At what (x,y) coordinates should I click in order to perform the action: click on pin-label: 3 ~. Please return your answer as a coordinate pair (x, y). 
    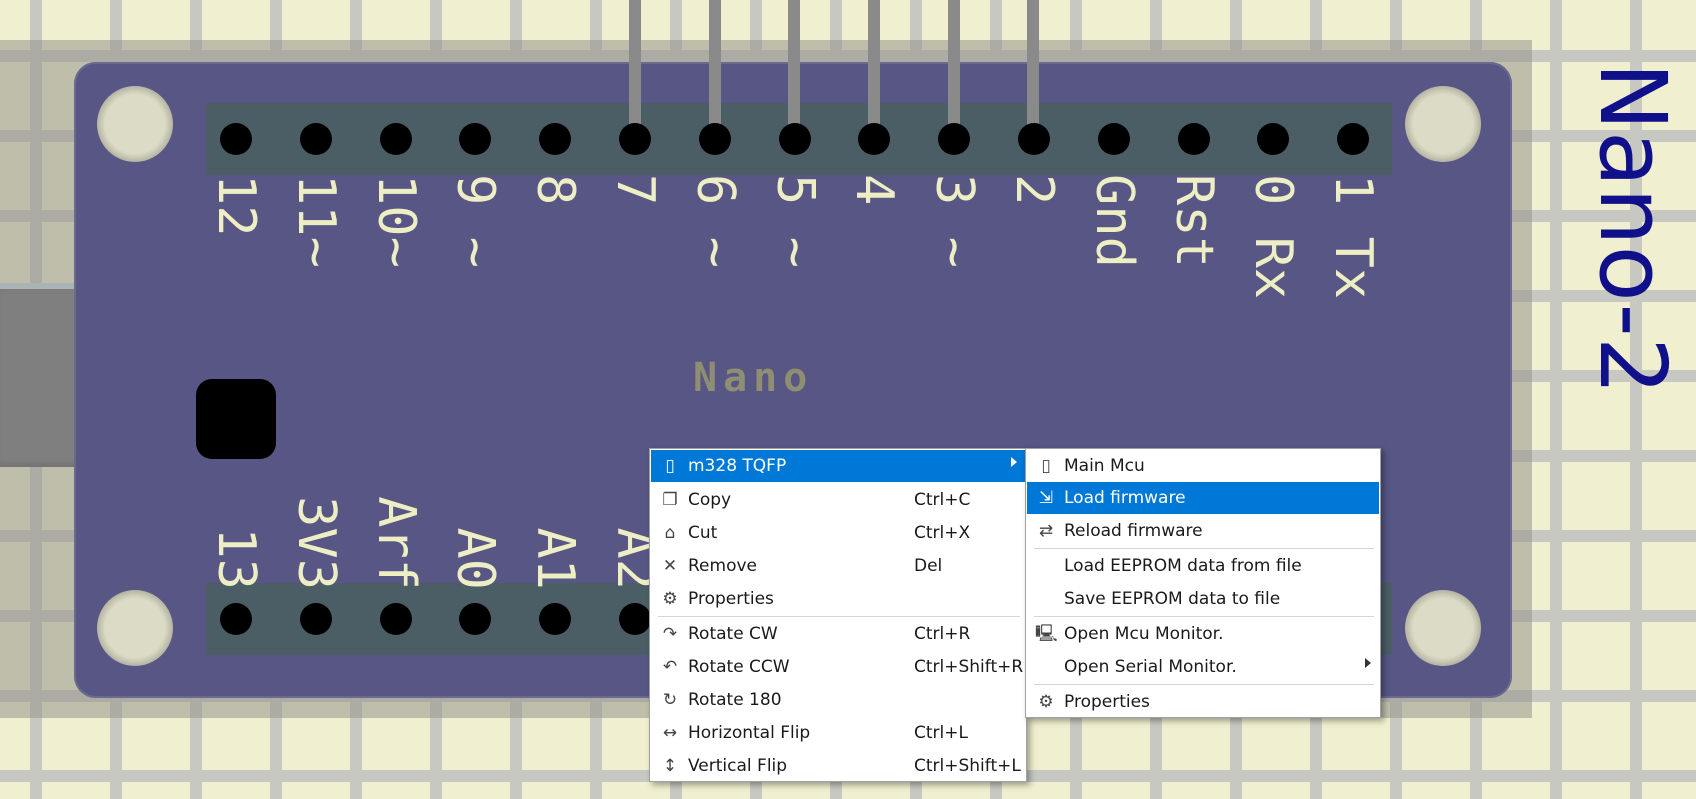
    Looking at the image, I should click on (954, 221).